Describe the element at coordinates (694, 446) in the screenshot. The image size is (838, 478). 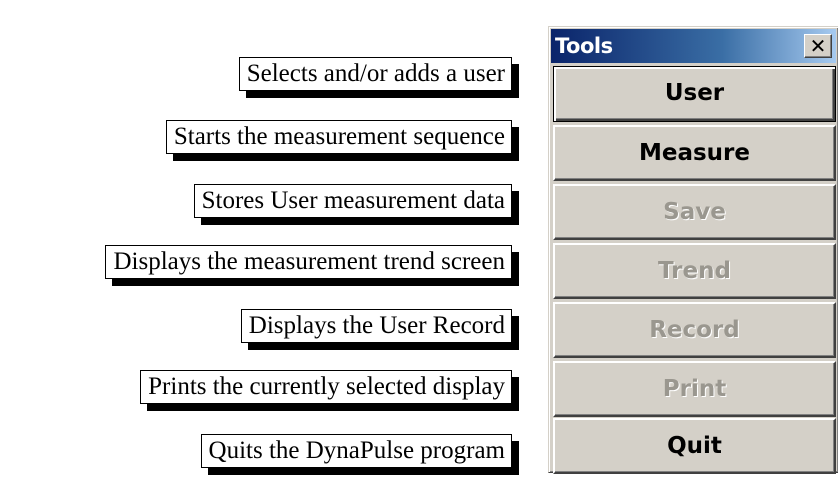
I see `quit-button: Quit` at that location.